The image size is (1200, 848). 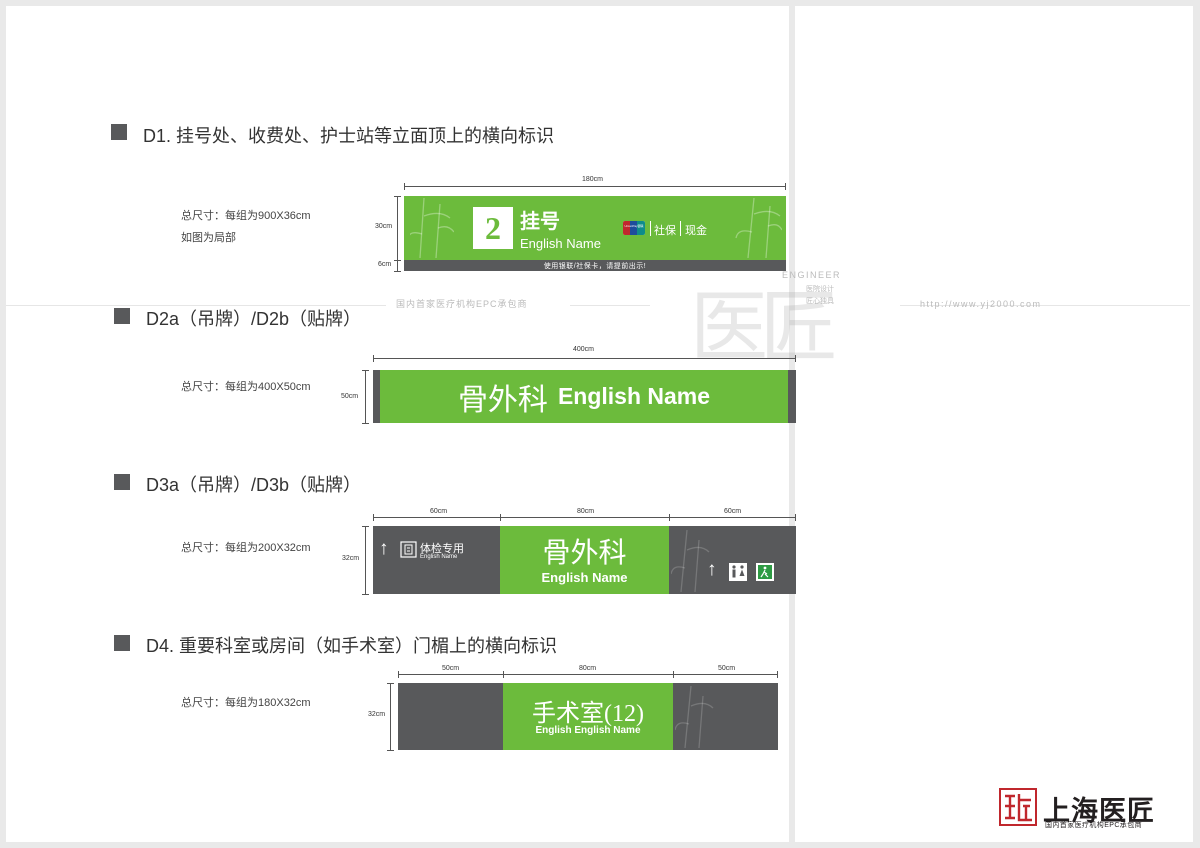 What do you see at coordinates (765, 572) in the screenshot?
I see `emergency-exit-icon` at bounding box center [765, 572].